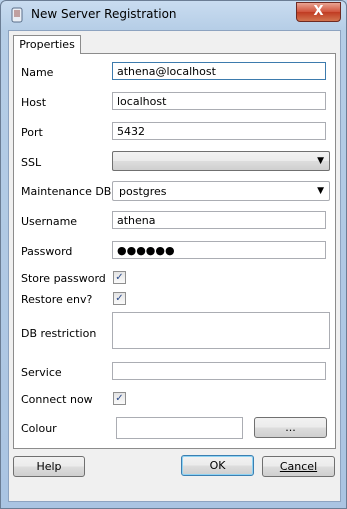 The width and height of the screenshot is (347, 509). I want to click on maintenance-db-value: postgres, so click(143, 191).